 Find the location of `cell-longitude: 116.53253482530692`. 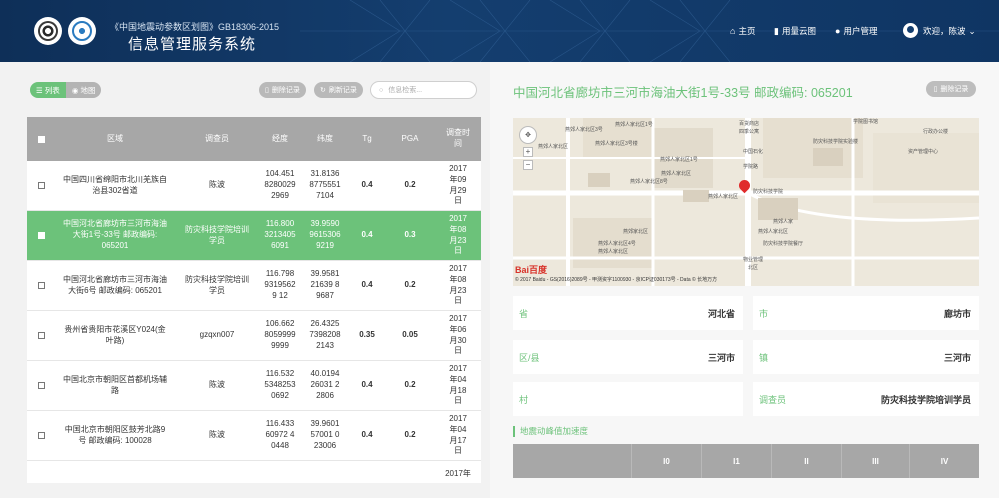

cell-longitude: 116.53253482530692 is located at coordinates (280, 384).